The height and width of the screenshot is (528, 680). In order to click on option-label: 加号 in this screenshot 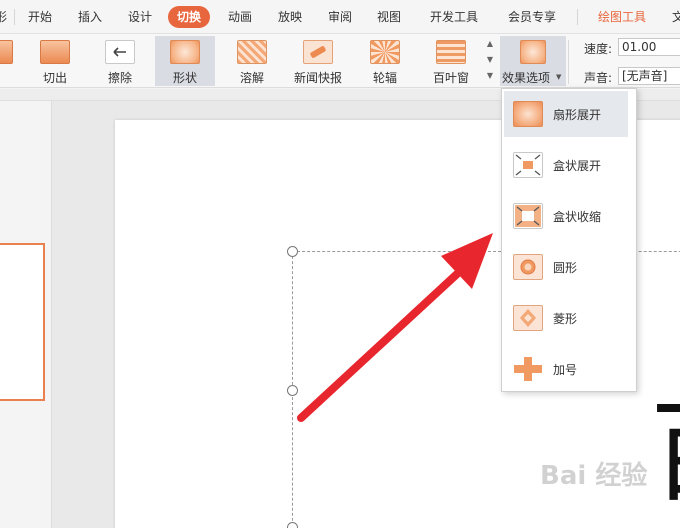, I will do `click(565, 370)`.